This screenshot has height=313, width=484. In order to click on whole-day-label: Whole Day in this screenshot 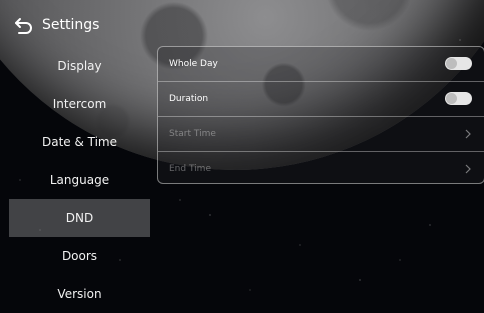, I will do `click(193, 64)`.